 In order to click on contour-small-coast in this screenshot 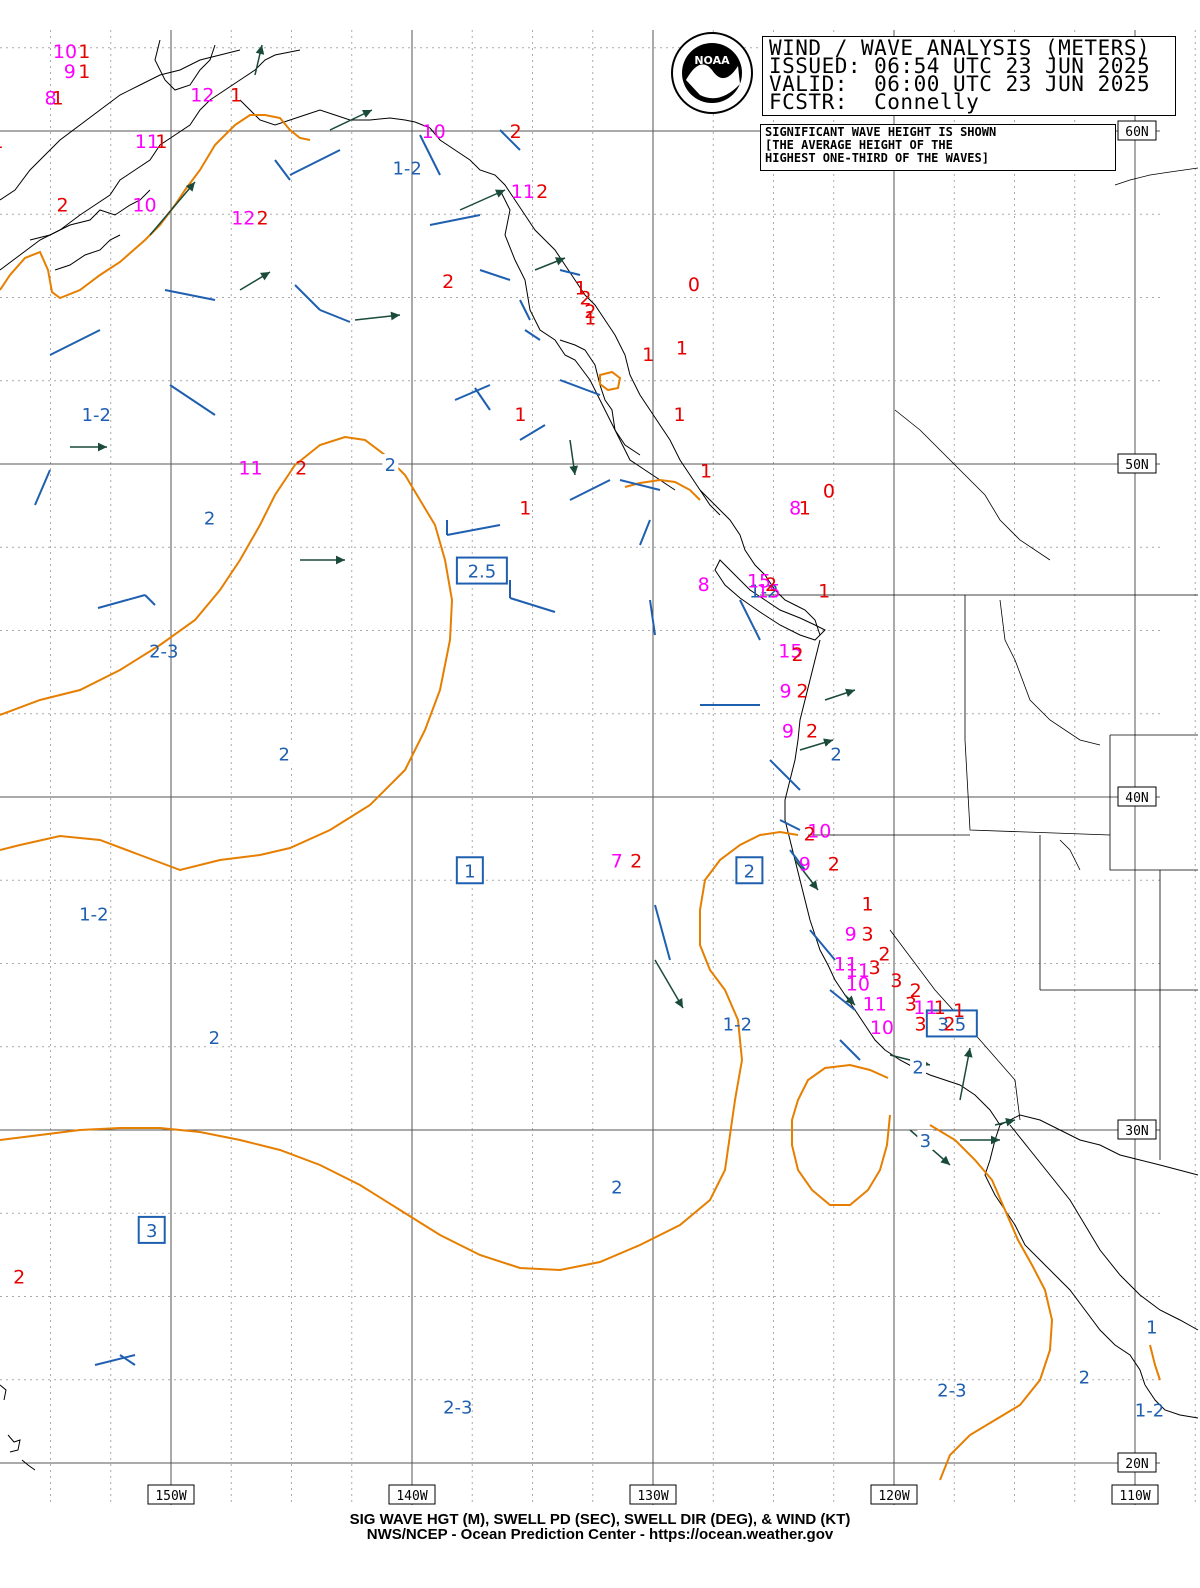, I will do `click(1155, 1362)`.